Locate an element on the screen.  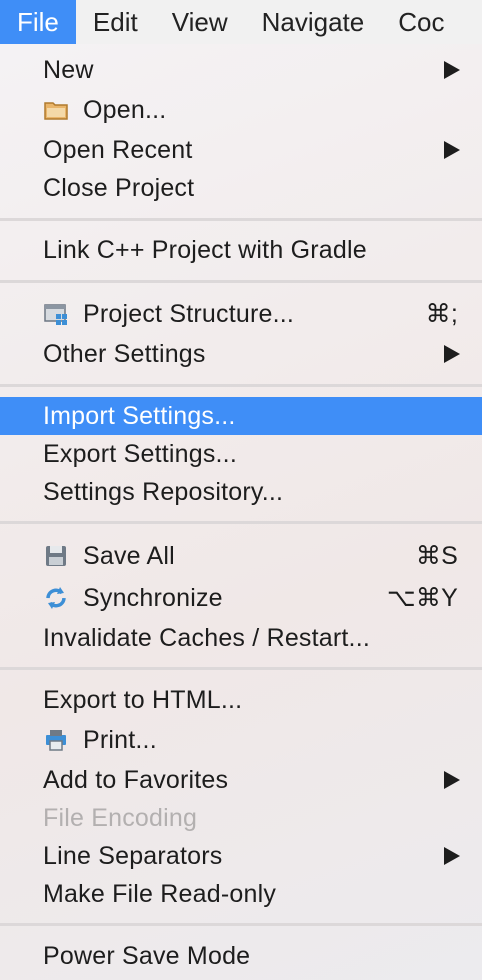
menu-item-power-save-mode: Power Save Mode is located at coordinates (241, 956).